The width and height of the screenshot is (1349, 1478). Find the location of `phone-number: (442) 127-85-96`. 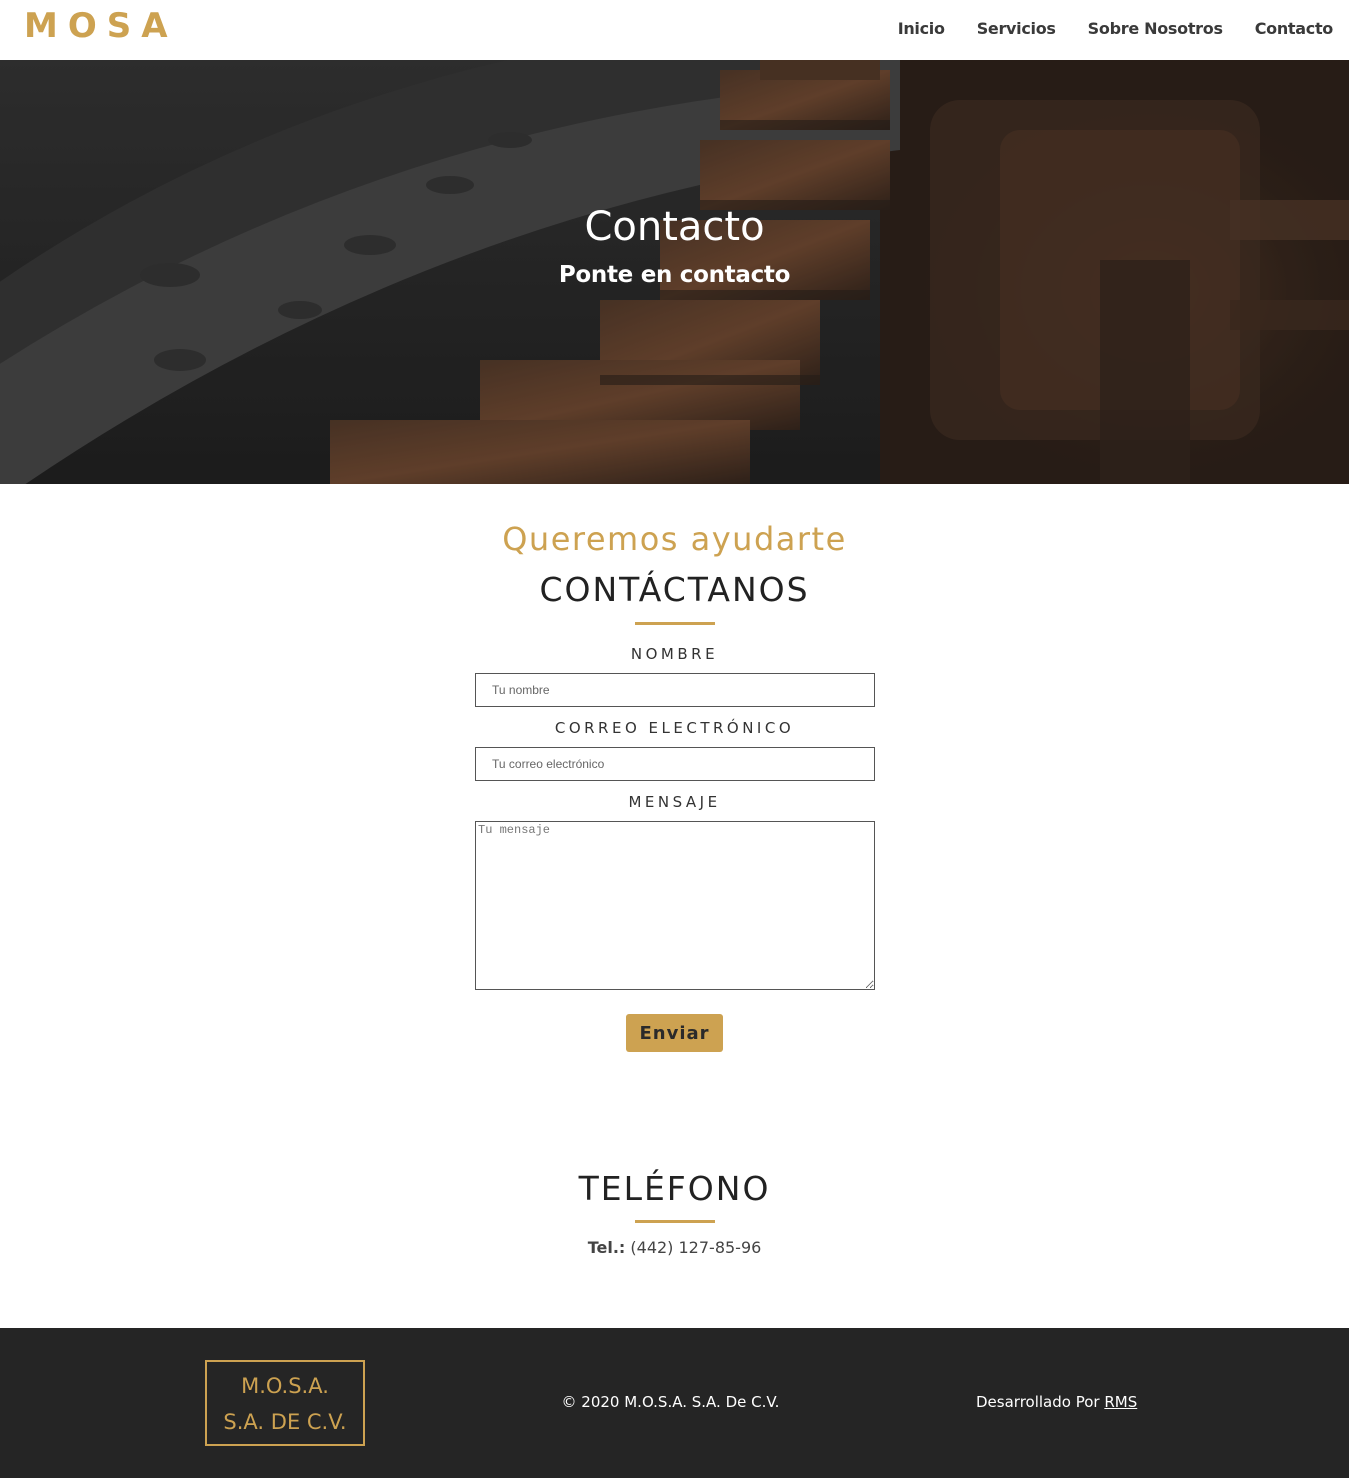

phone-number: (442) 127-85-96 is located at coordinates (696, 1247).